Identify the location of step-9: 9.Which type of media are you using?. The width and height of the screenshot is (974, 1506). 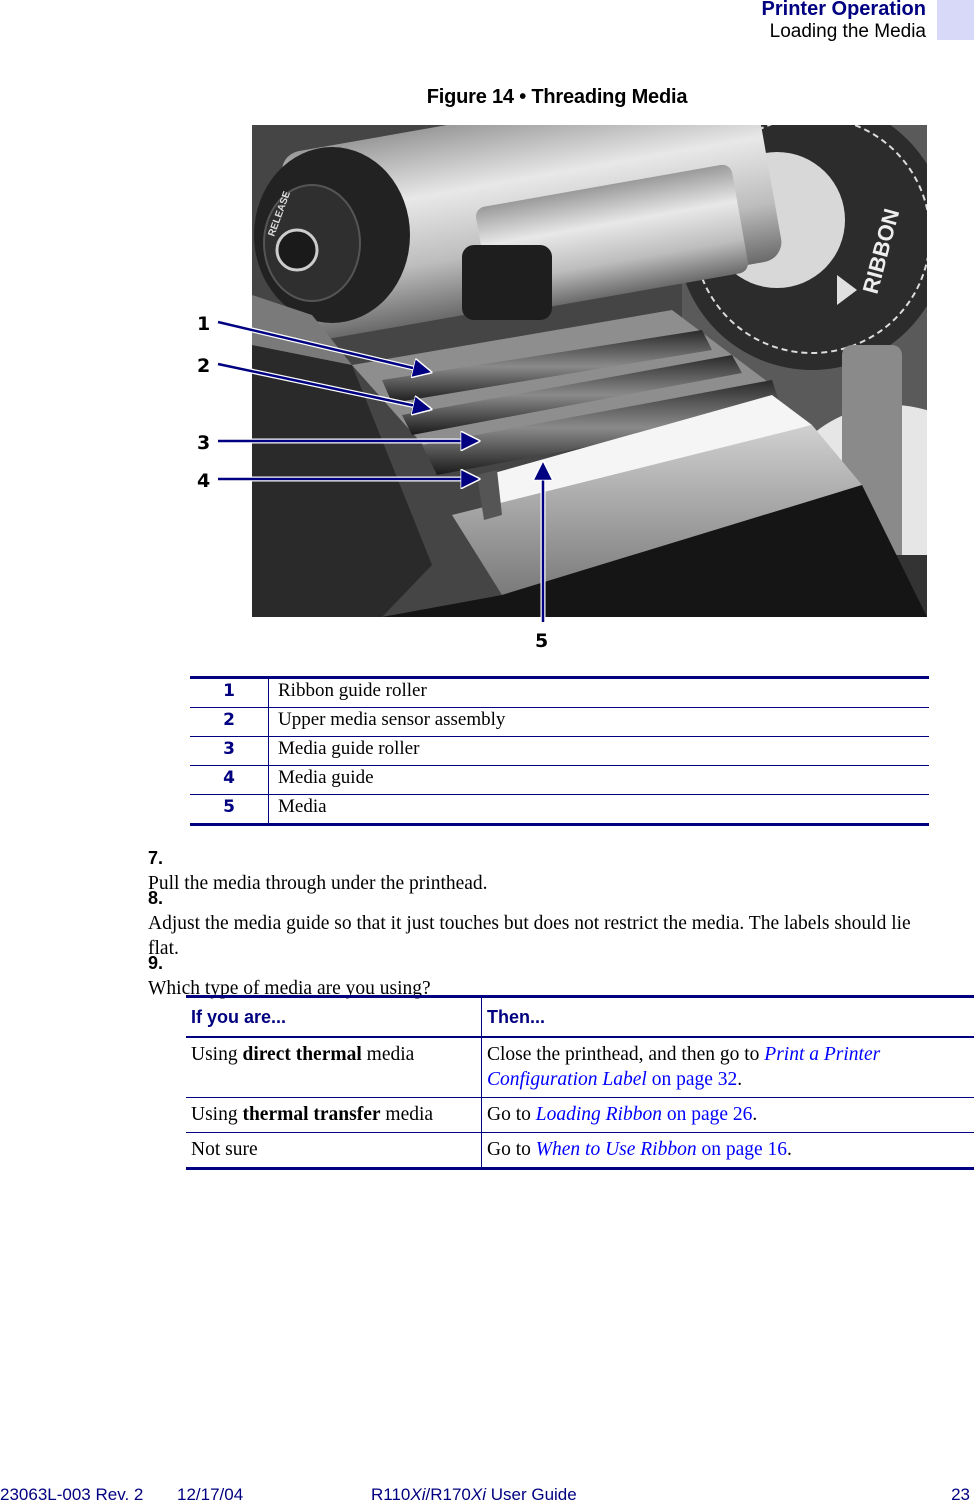
(561, 976).